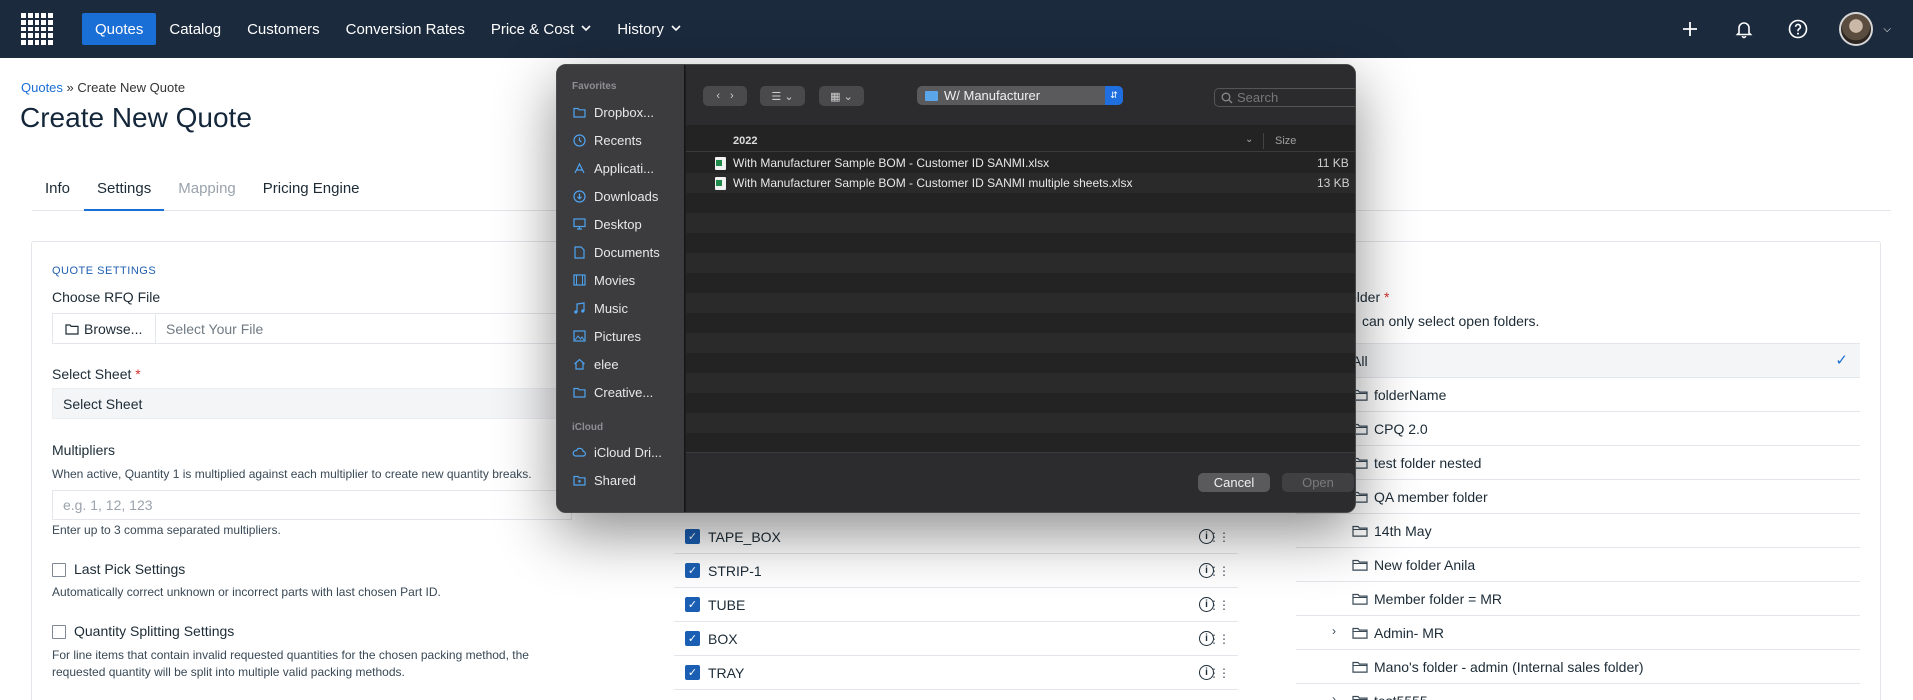  I want to click on tab-mapping: Mapping, so click(207, 188).